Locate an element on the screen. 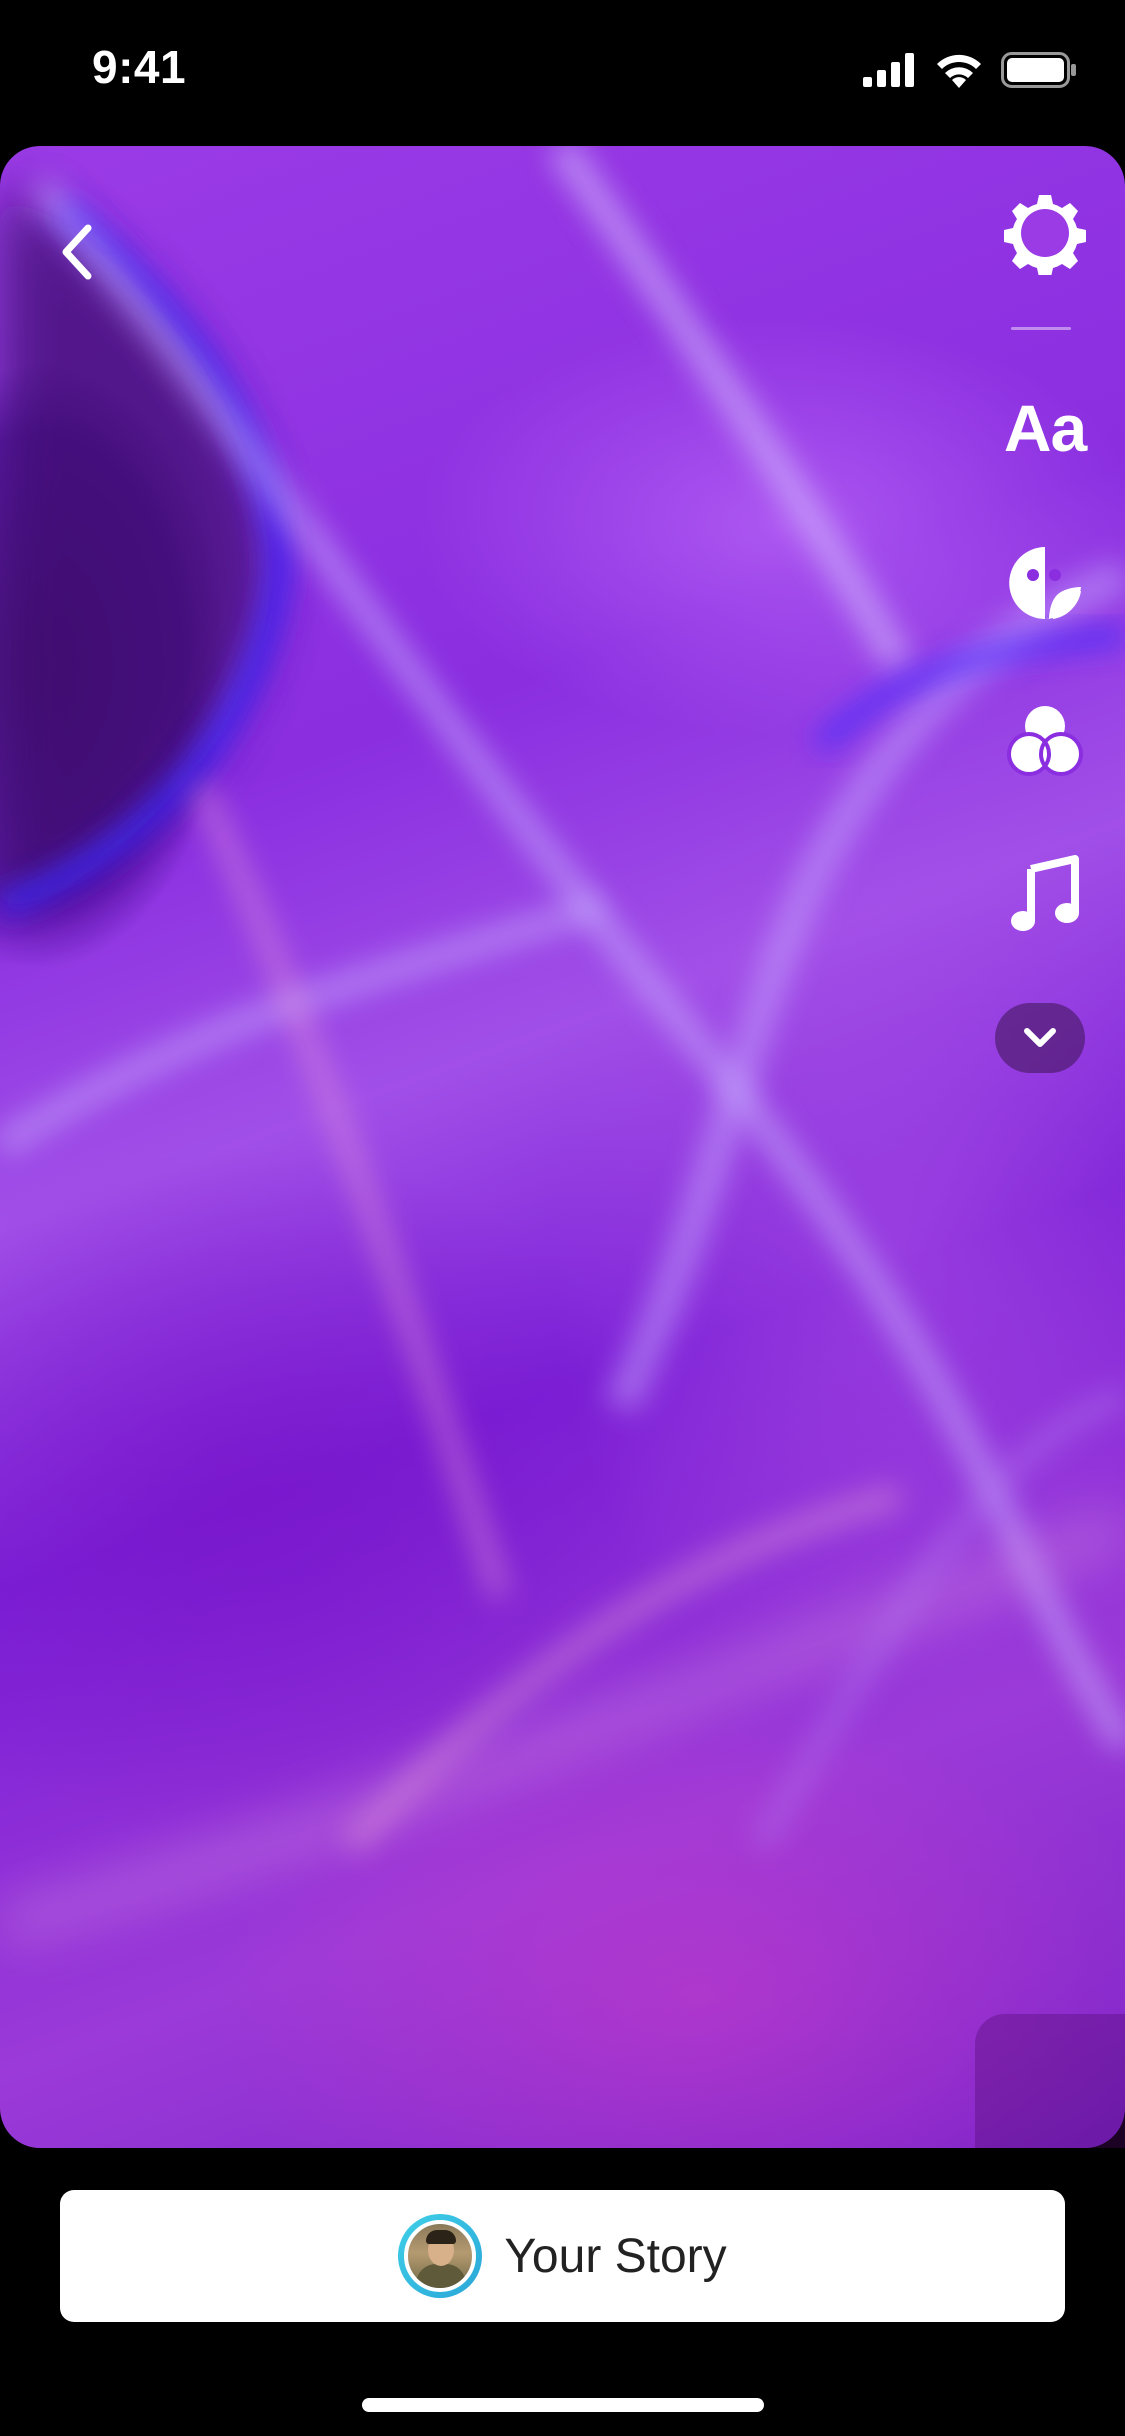 This screenshot has width=1125, height=2436. battery-icon is located at coordinates (1038, 70).